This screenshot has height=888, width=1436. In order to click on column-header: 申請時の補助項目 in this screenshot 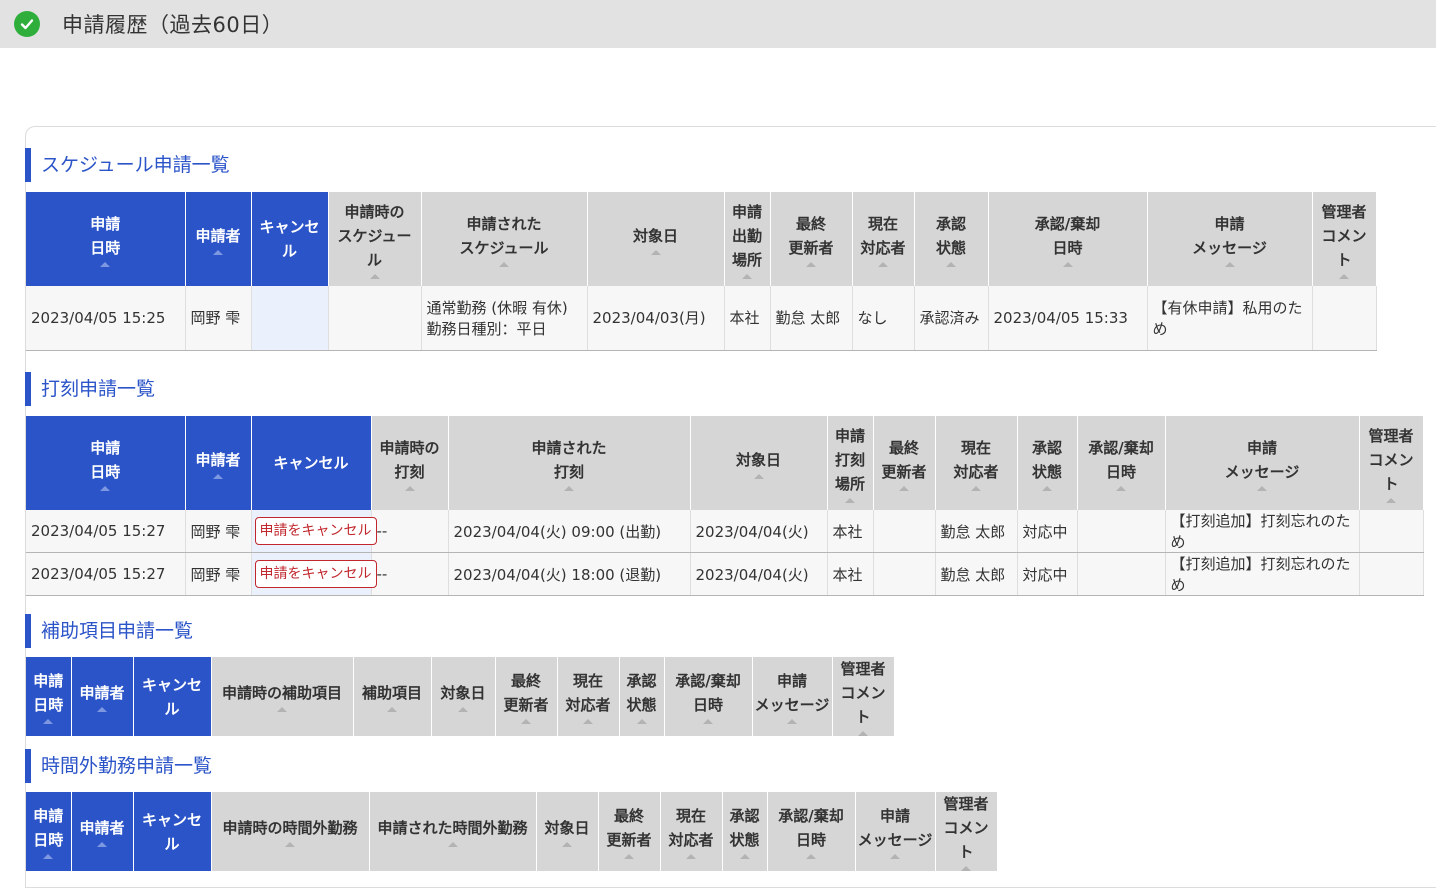, I will do `click(282, 696)`.